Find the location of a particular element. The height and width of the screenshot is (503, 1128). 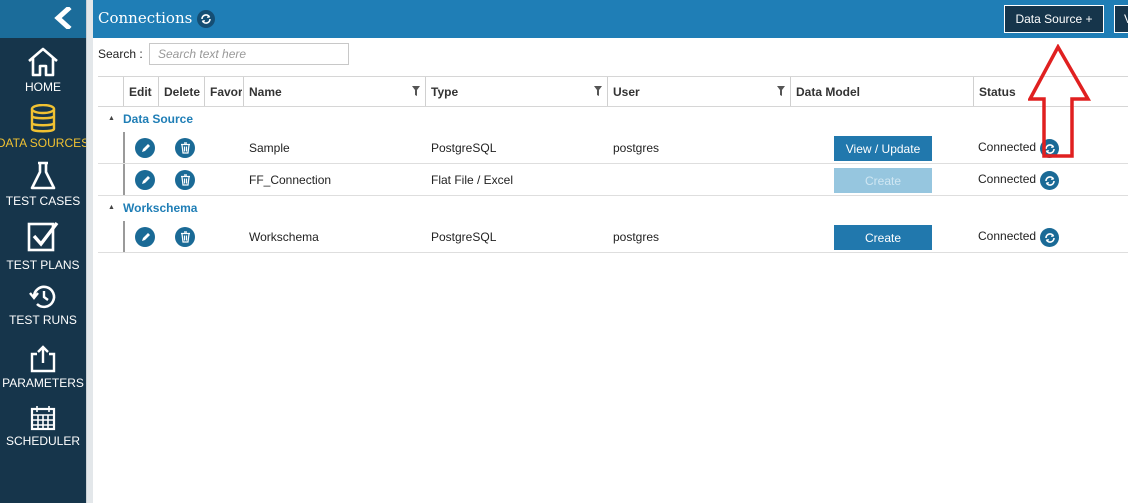

group-title: Data Source is located at coordinates (158, 119).